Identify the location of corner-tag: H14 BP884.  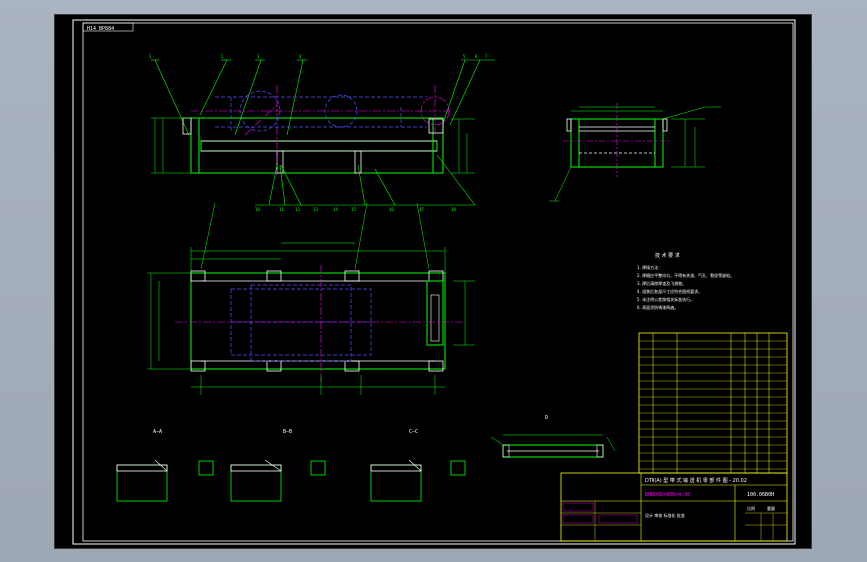
(100, 29).